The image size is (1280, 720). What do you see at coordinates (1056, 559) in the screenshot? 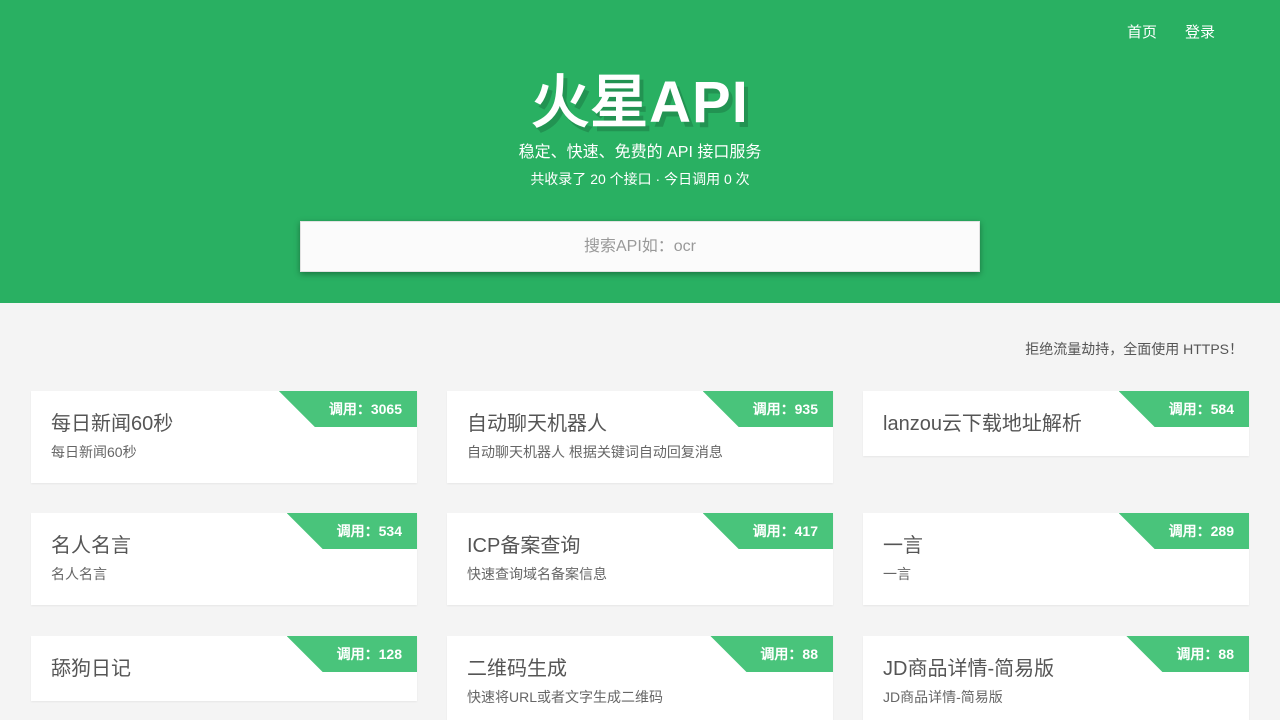
I see `api-card: 一言 一言 调用：289` at bounding box center [1056, 559].